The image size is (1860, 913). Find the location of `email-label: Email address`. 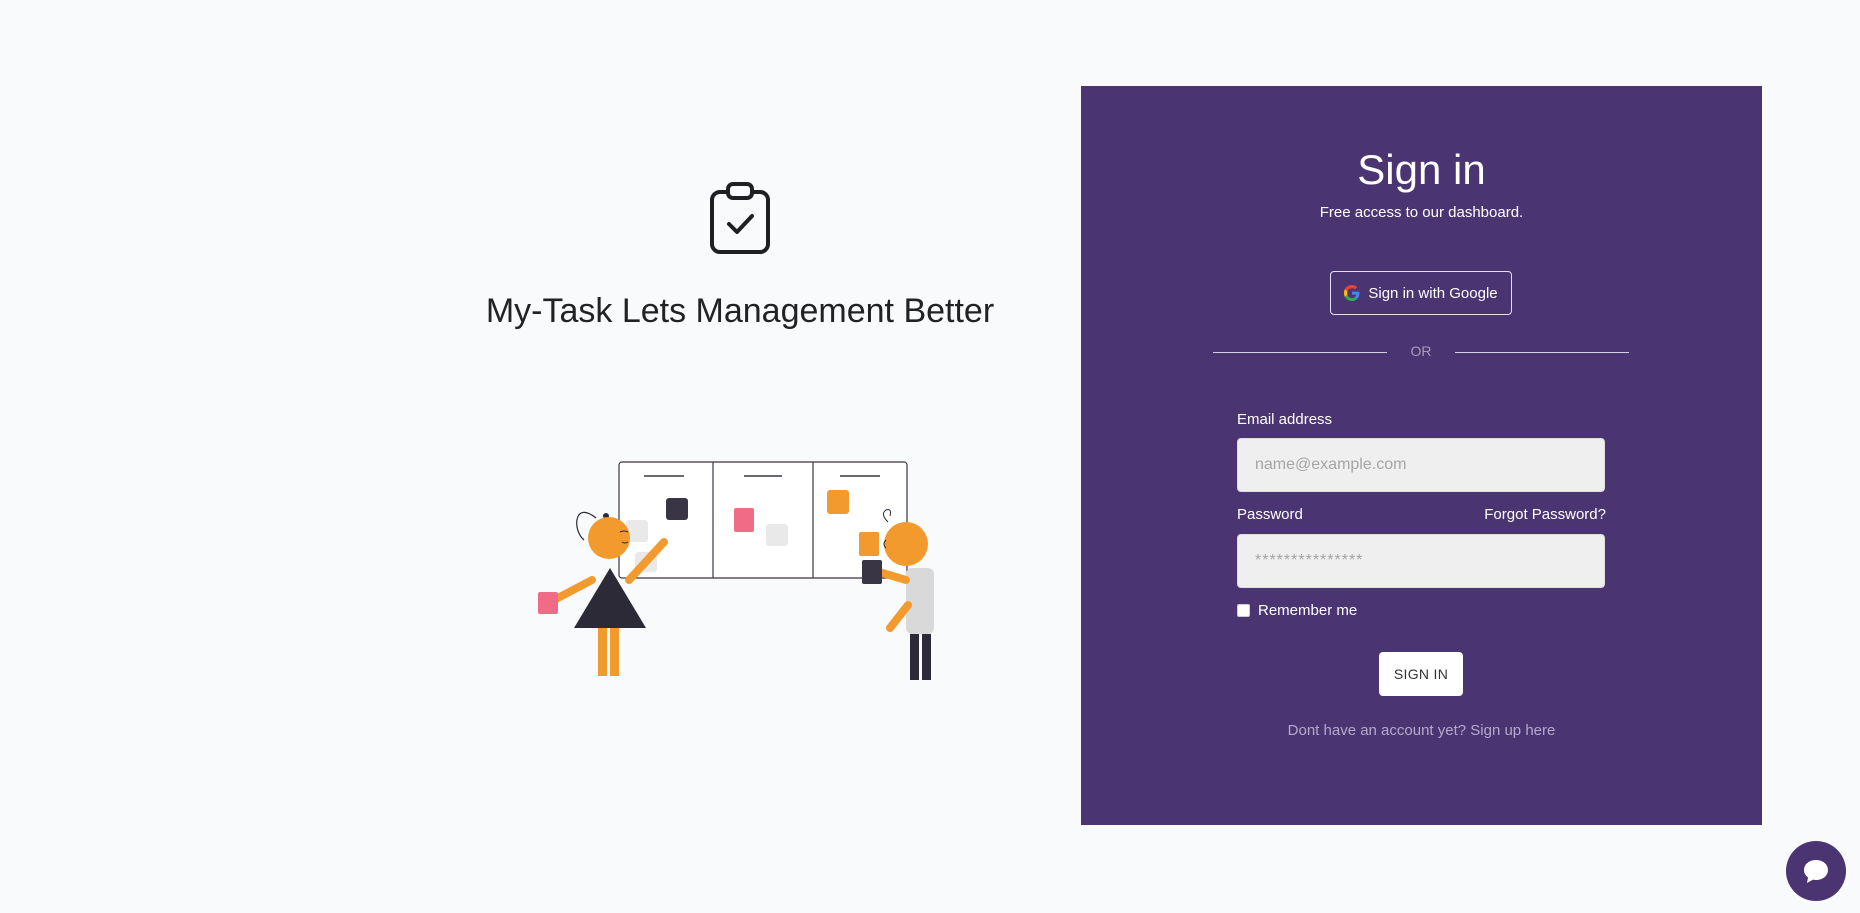

email-label: Email address is located at coordinates (1285, 419).